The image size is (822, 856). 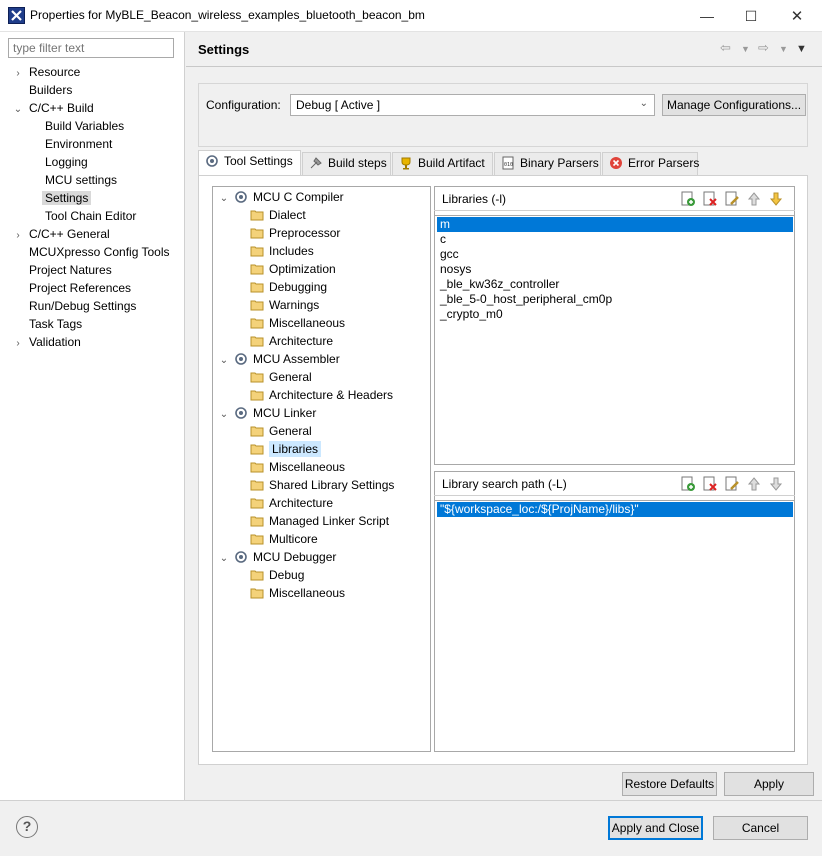 What do you see at coordinates (98, 306) in the screenshot?
I see `tree-item-run-debug-settings: Run/Debug Settings` at bounding box center [98, 306].